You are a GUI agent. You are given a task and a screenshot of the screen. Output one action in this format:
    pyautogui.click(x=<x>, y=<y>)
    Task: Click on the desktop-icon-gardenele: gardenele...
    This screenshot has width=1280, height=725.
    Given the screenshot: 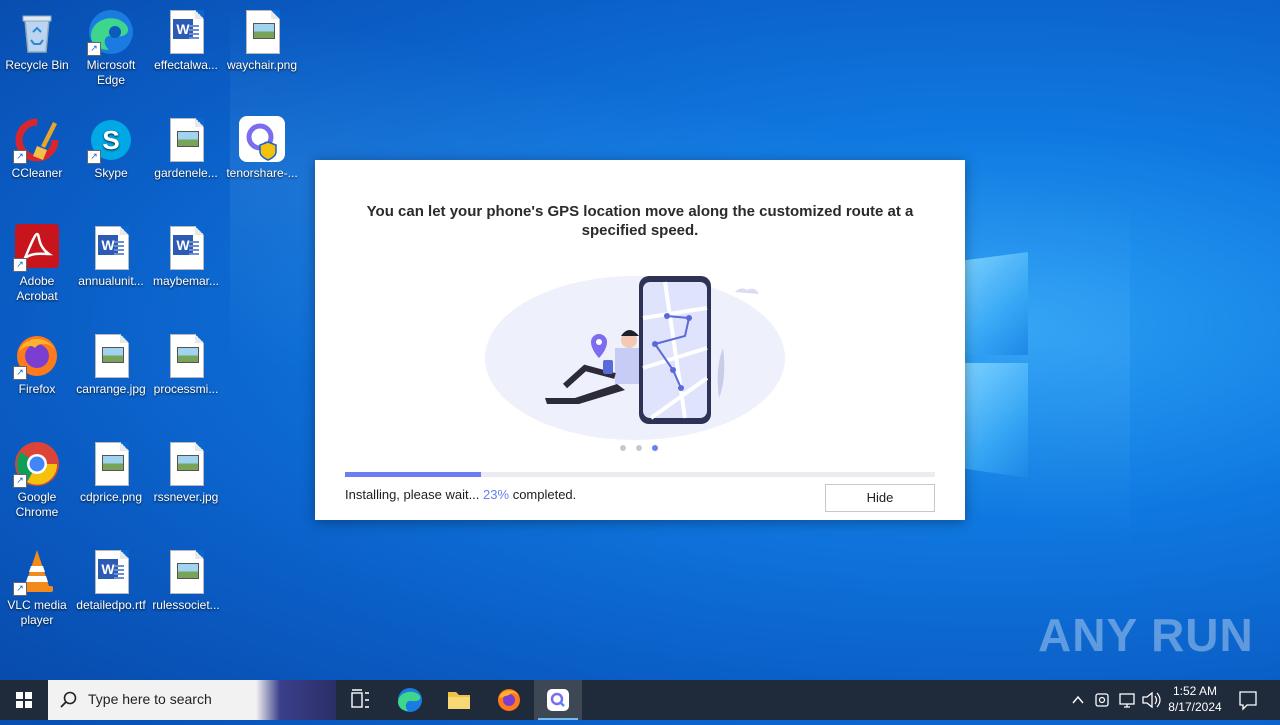 What is the action you would take?
    pyautogui.click(x=186, y=148)
    